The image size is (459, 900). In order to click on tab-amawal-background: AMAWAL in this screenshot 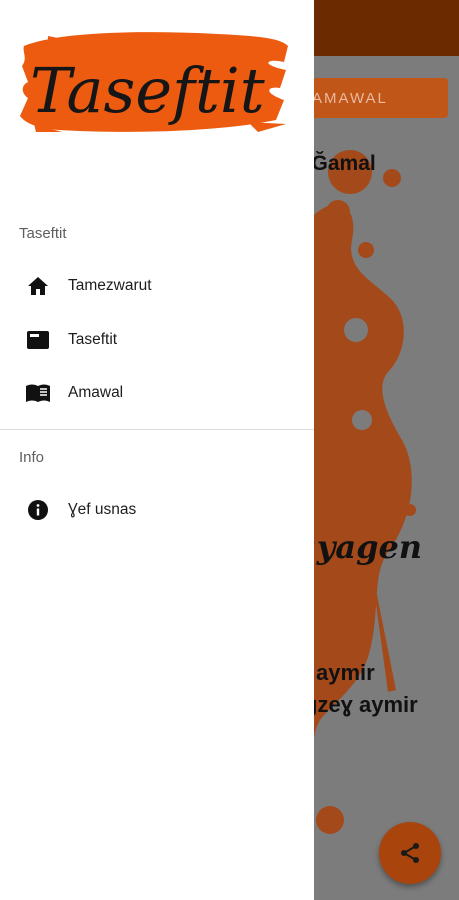, I will do `click(374, 98)`.